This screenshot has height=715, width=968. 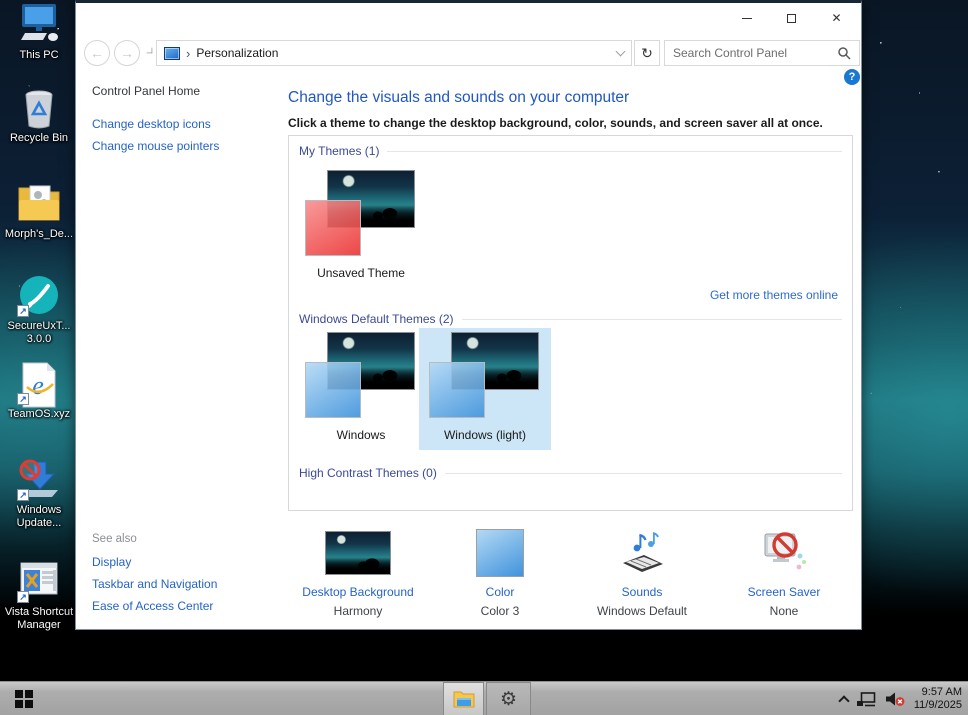 What do you see at coordinates (361, 435) in the screenshot?
I see `theme-name: Windows` at bounding box center [361, 435].